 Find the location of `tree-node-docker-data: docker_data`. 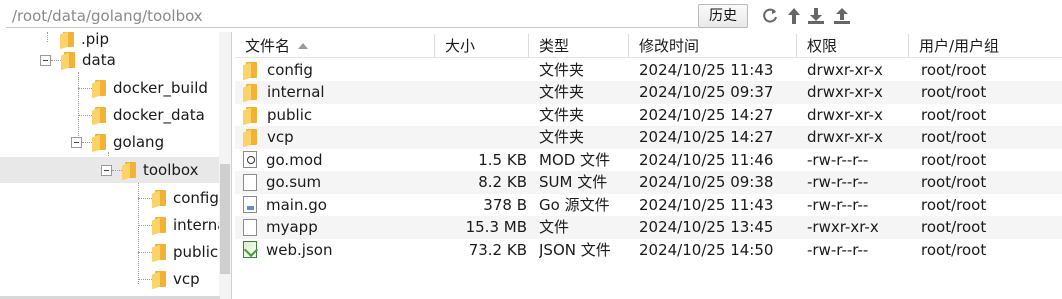

tree-node-docker-data: docker_data is located at coordinates (141, 115).